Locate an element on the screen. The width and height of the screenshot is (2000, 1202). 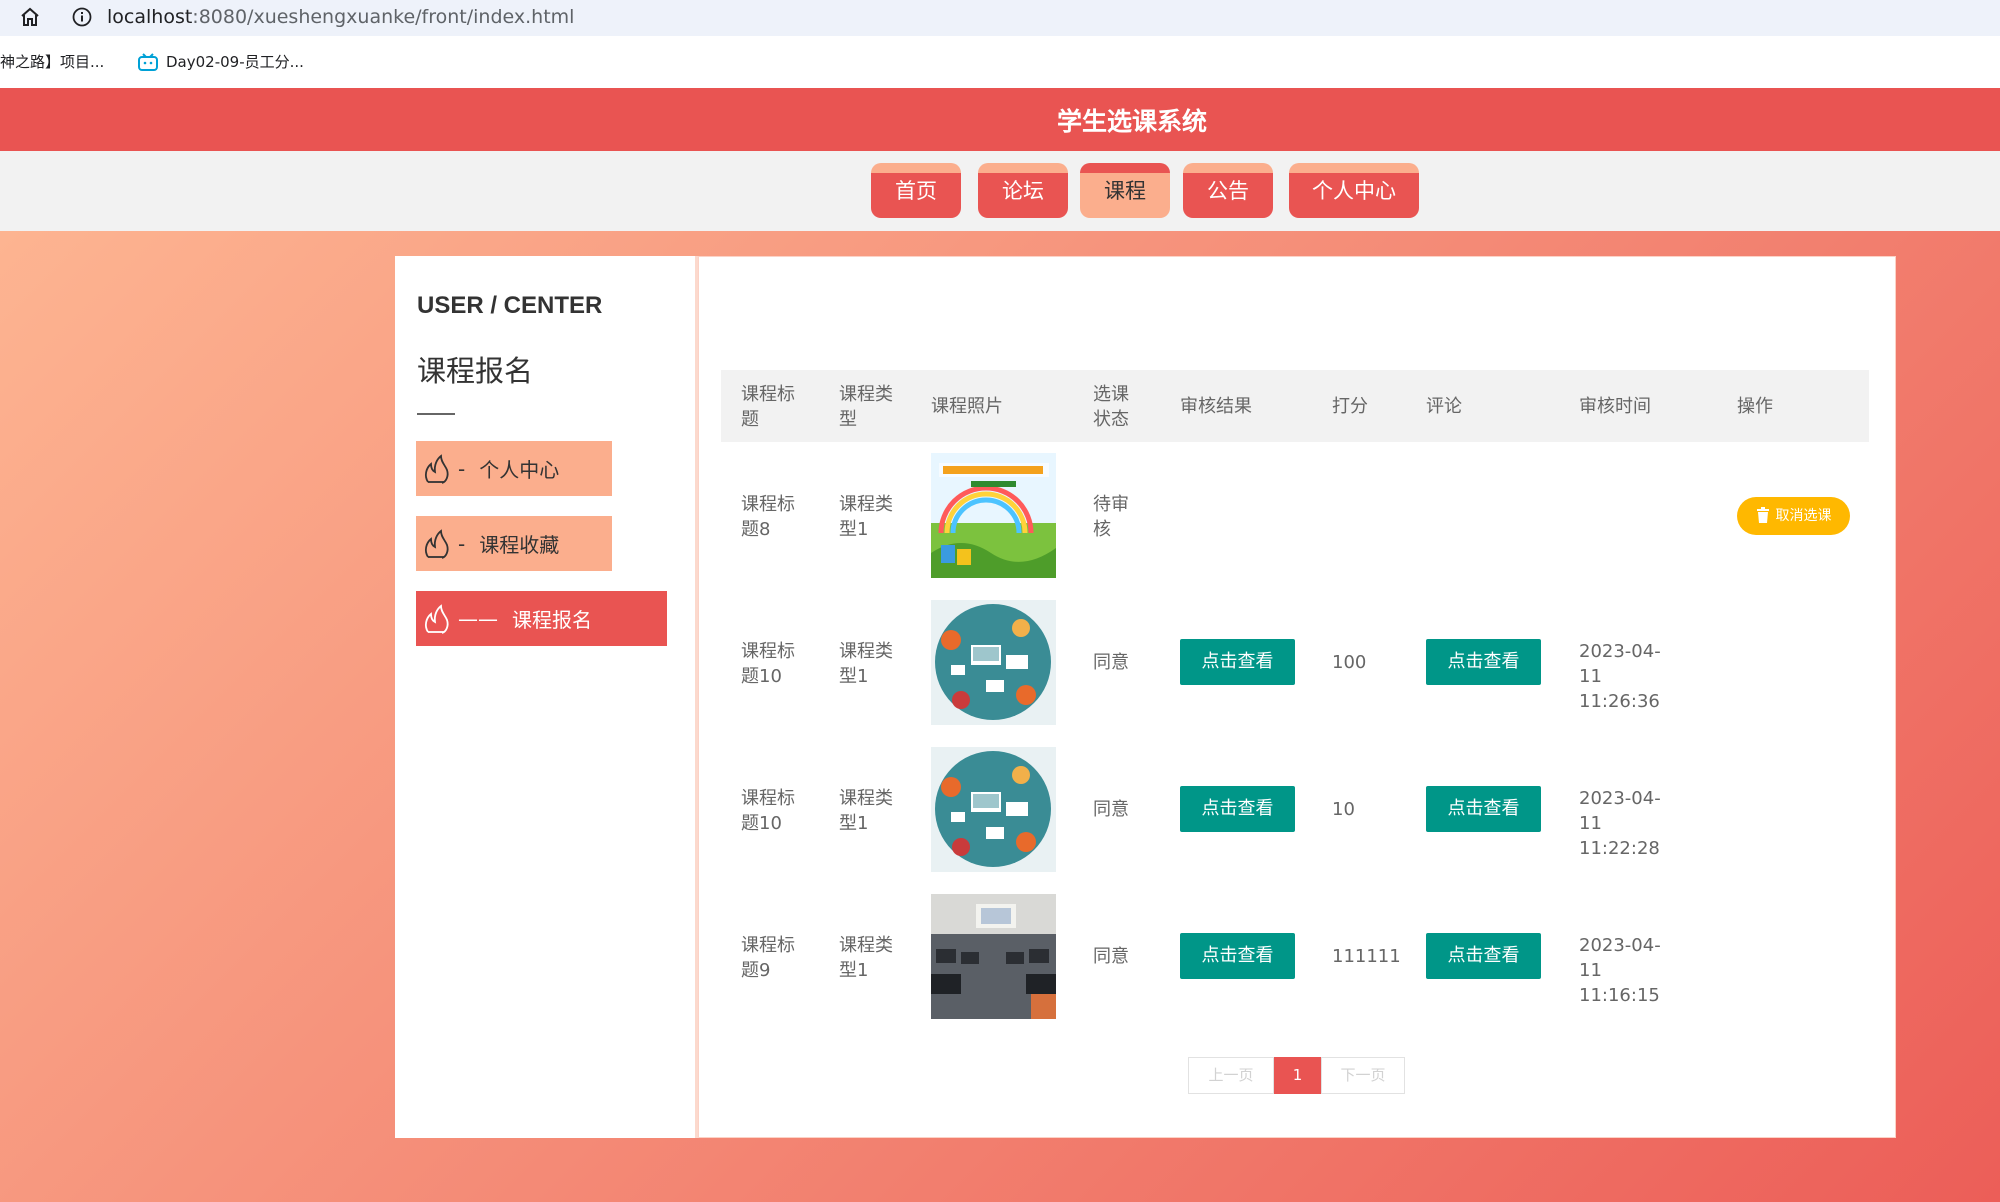
cell-score: 111111 is located at coordinates (1366, 956).